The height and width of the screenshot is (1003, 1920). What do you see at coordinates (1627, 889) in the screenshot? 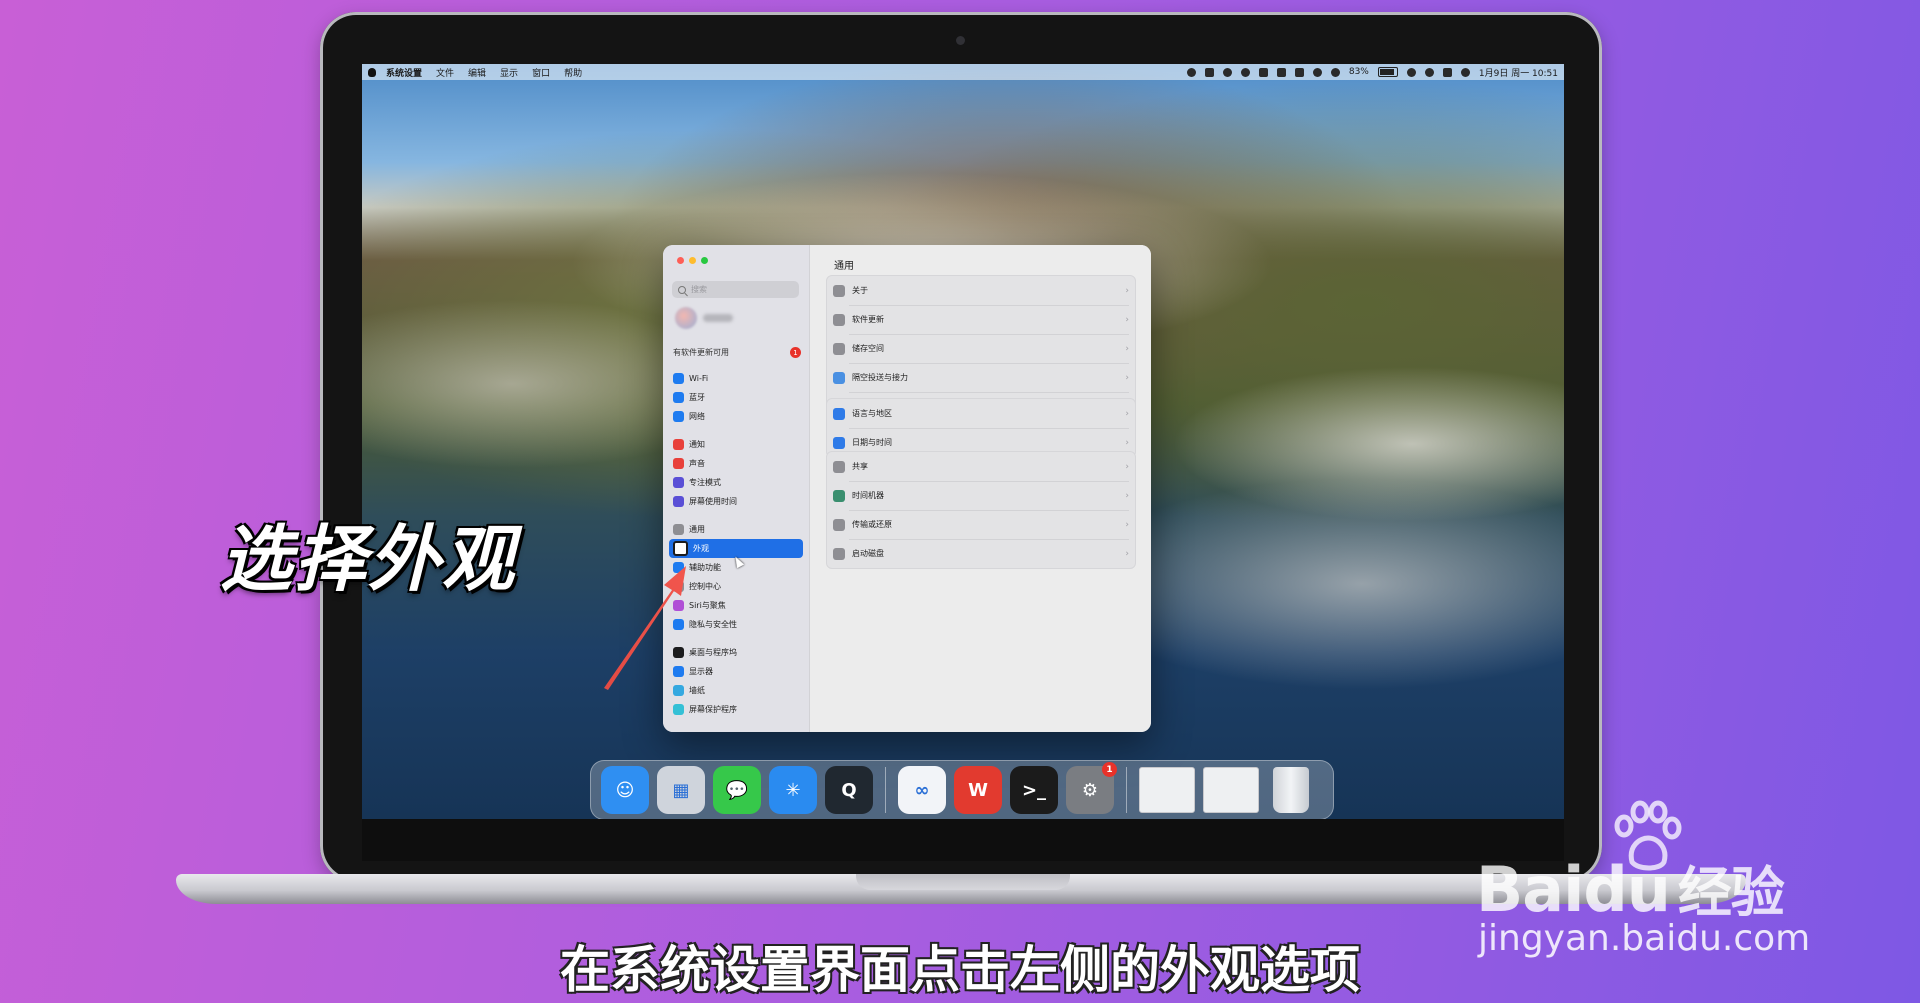
I see `watermark-logo-suffix: du` at bounding box center [1627, 889].